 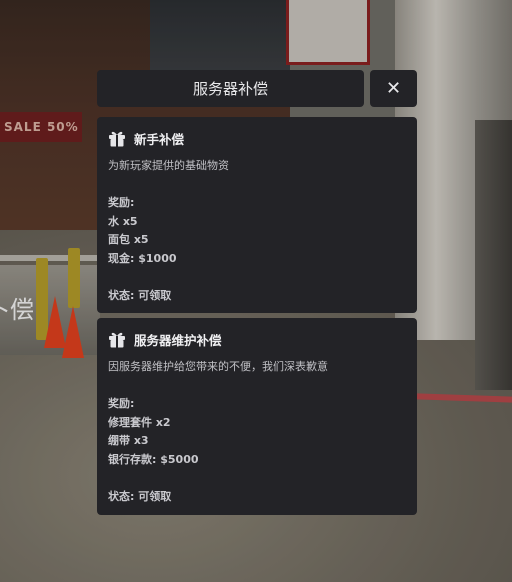 What do you see at coordinates (128, 239) in the screenshot?
I see `reward-item: 面包 x5` at bounding box center [128, 239].